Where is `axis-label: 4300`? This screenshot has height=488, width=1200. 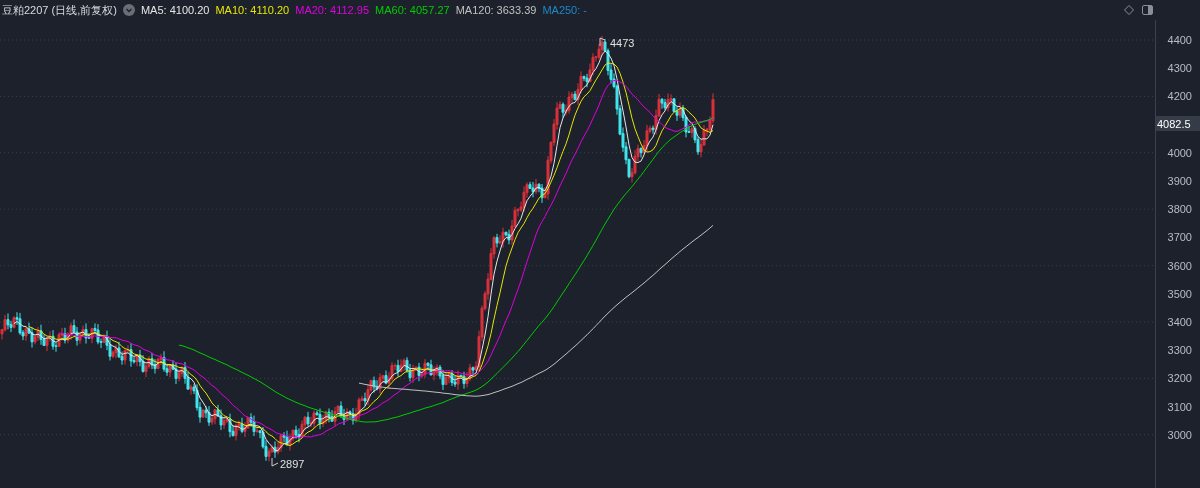
axis-label: 4300 is located at coordinates (1179, 68).